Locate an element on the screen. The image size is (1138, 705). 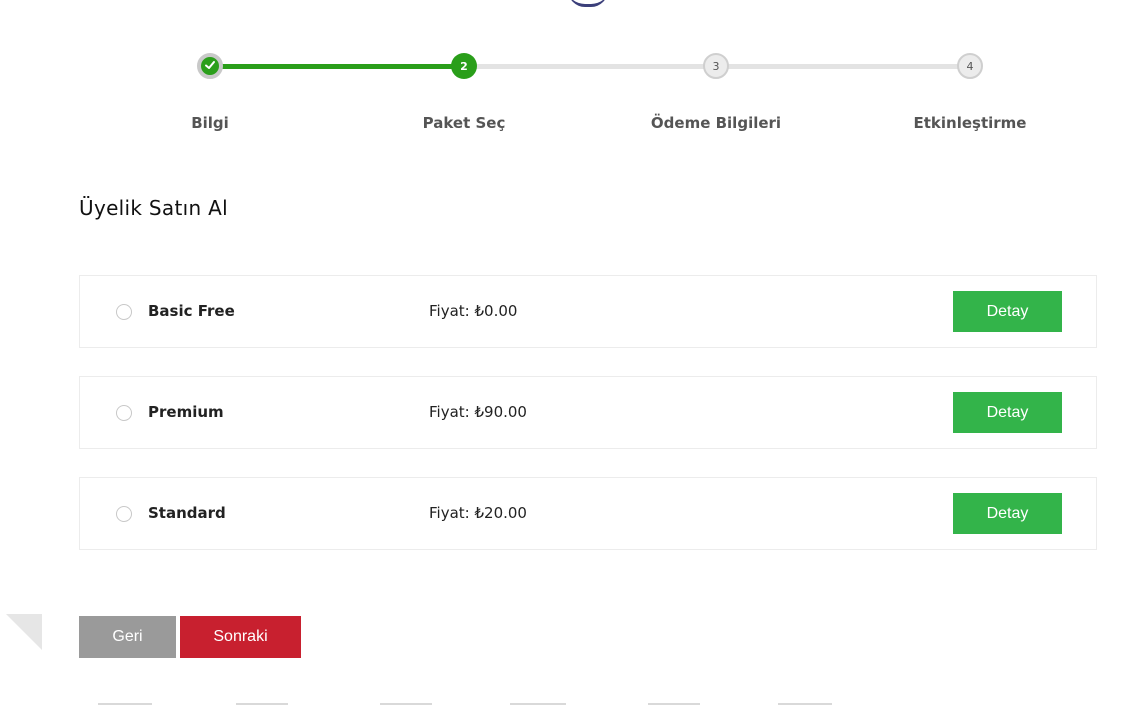
step-3-circle: 3 is located at coordinates (716, 66).